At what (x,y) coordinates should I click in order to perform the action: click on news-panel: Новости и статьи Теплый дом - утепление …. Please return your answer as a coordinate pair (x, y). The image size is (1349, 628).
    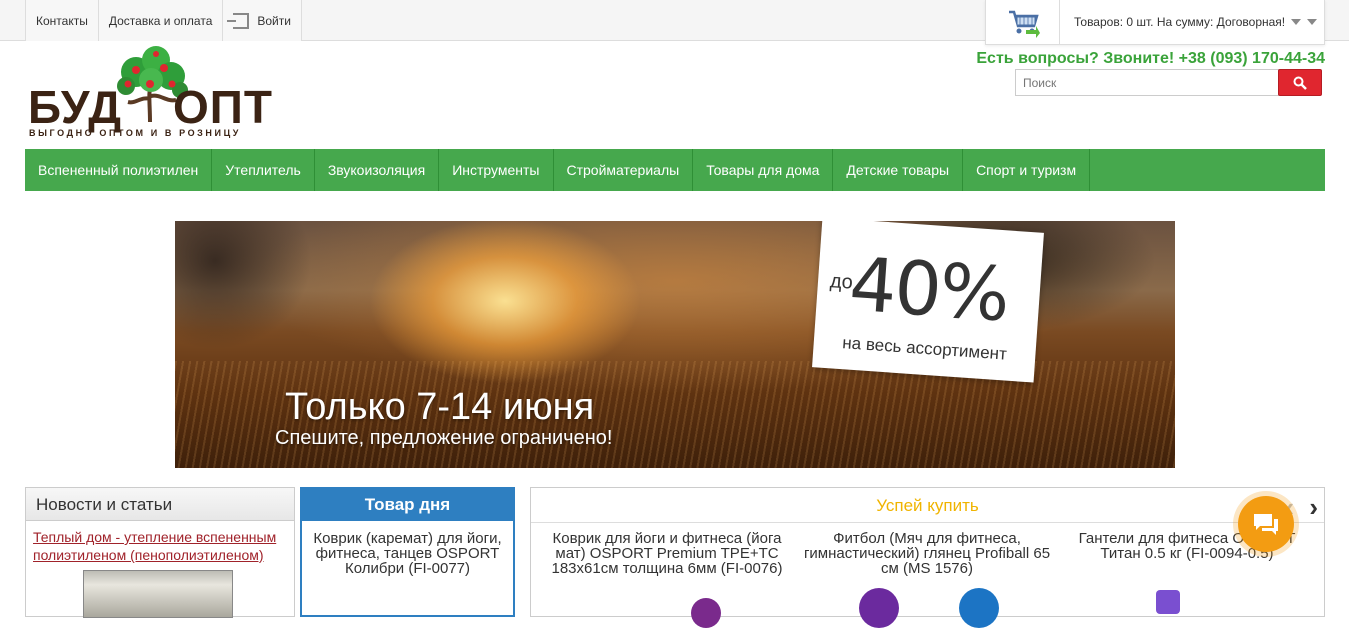
    Looking at the image, I should click on (160, 552).